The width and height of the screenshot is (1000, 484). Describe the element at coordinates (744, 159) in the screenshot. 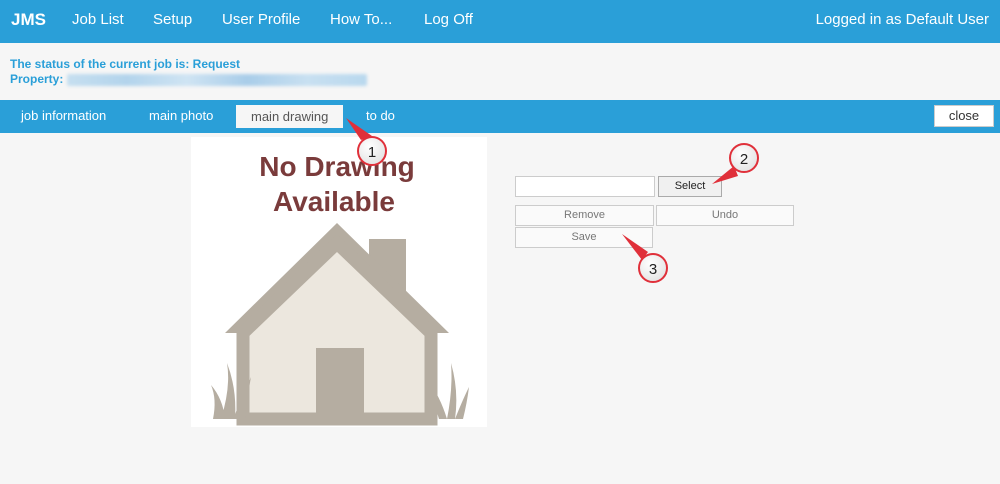

I see `callout-2-label: 2` at that location.